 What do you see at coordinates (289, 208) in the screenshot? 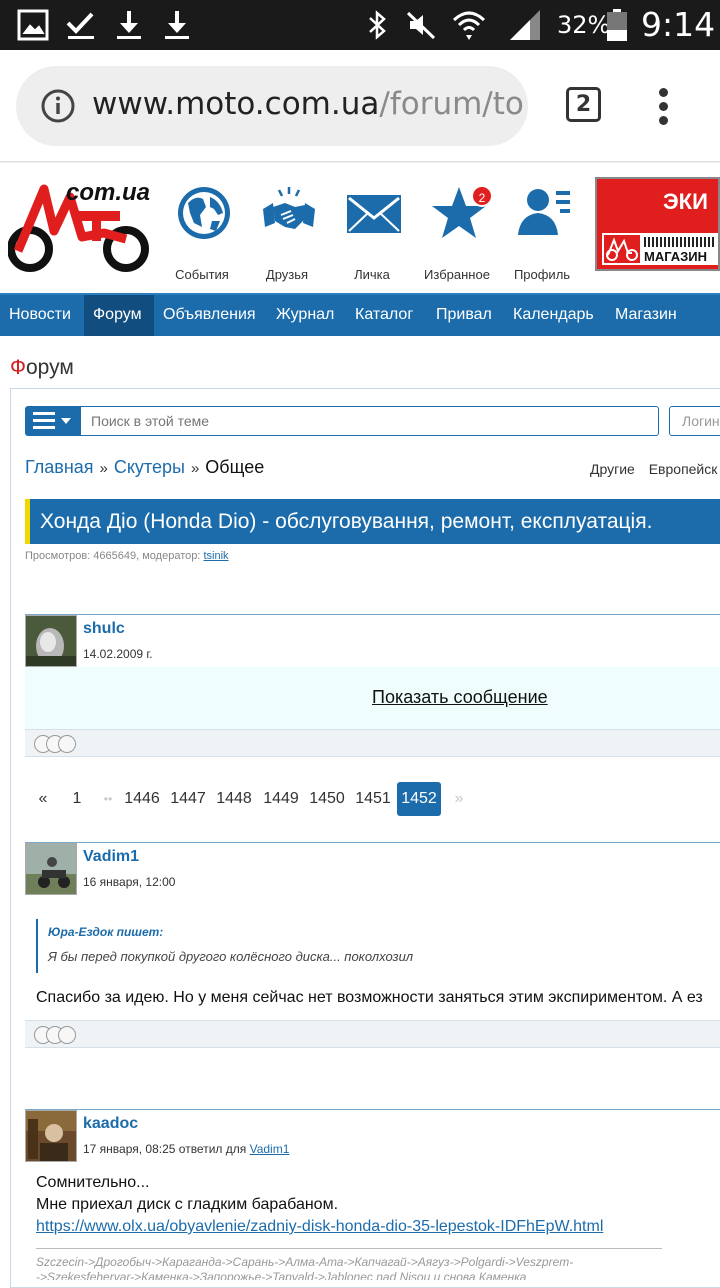
I see `handshake-icon` at bounding box center [289, 208].